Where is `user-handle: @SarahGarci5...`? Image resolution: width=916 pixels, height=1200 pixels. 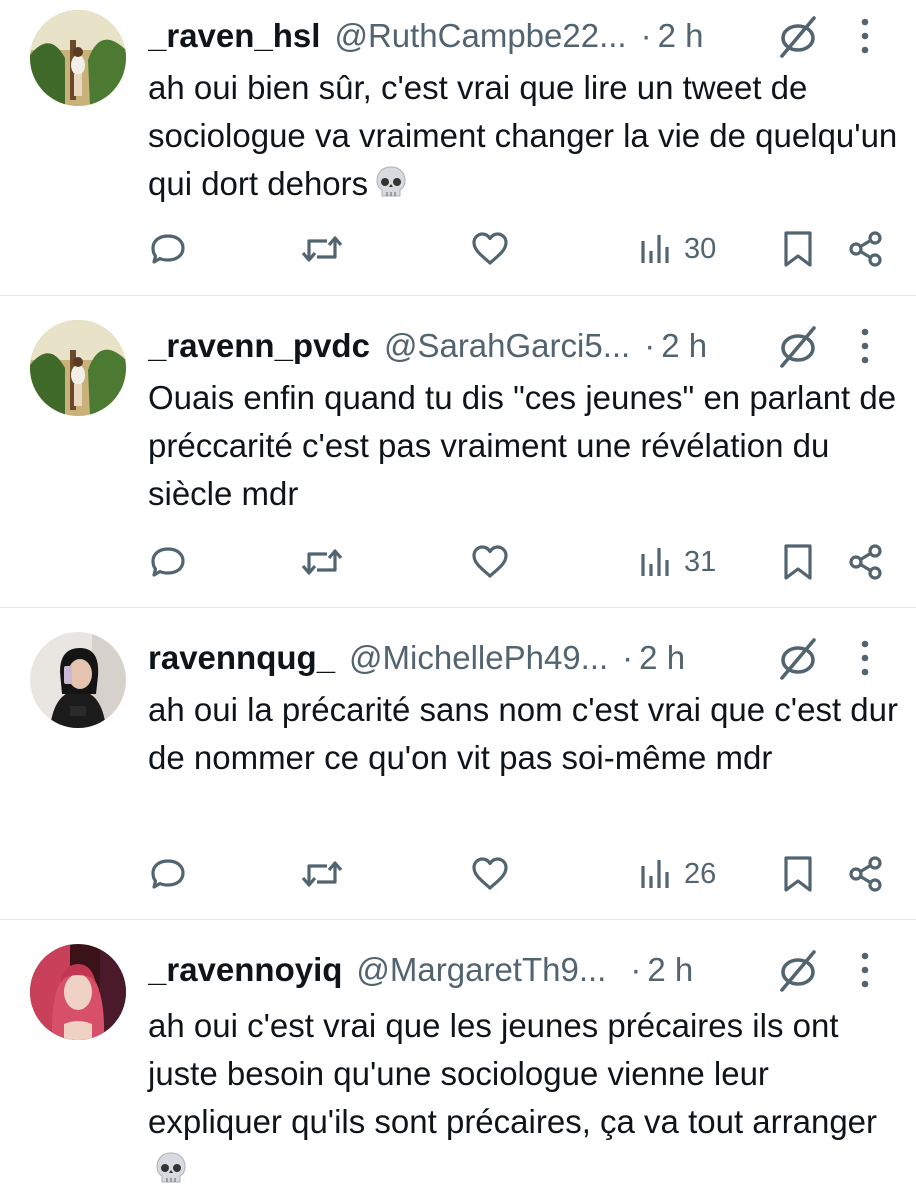 user-handle: @SarahGarci5... is located at coordinates (507, 346).